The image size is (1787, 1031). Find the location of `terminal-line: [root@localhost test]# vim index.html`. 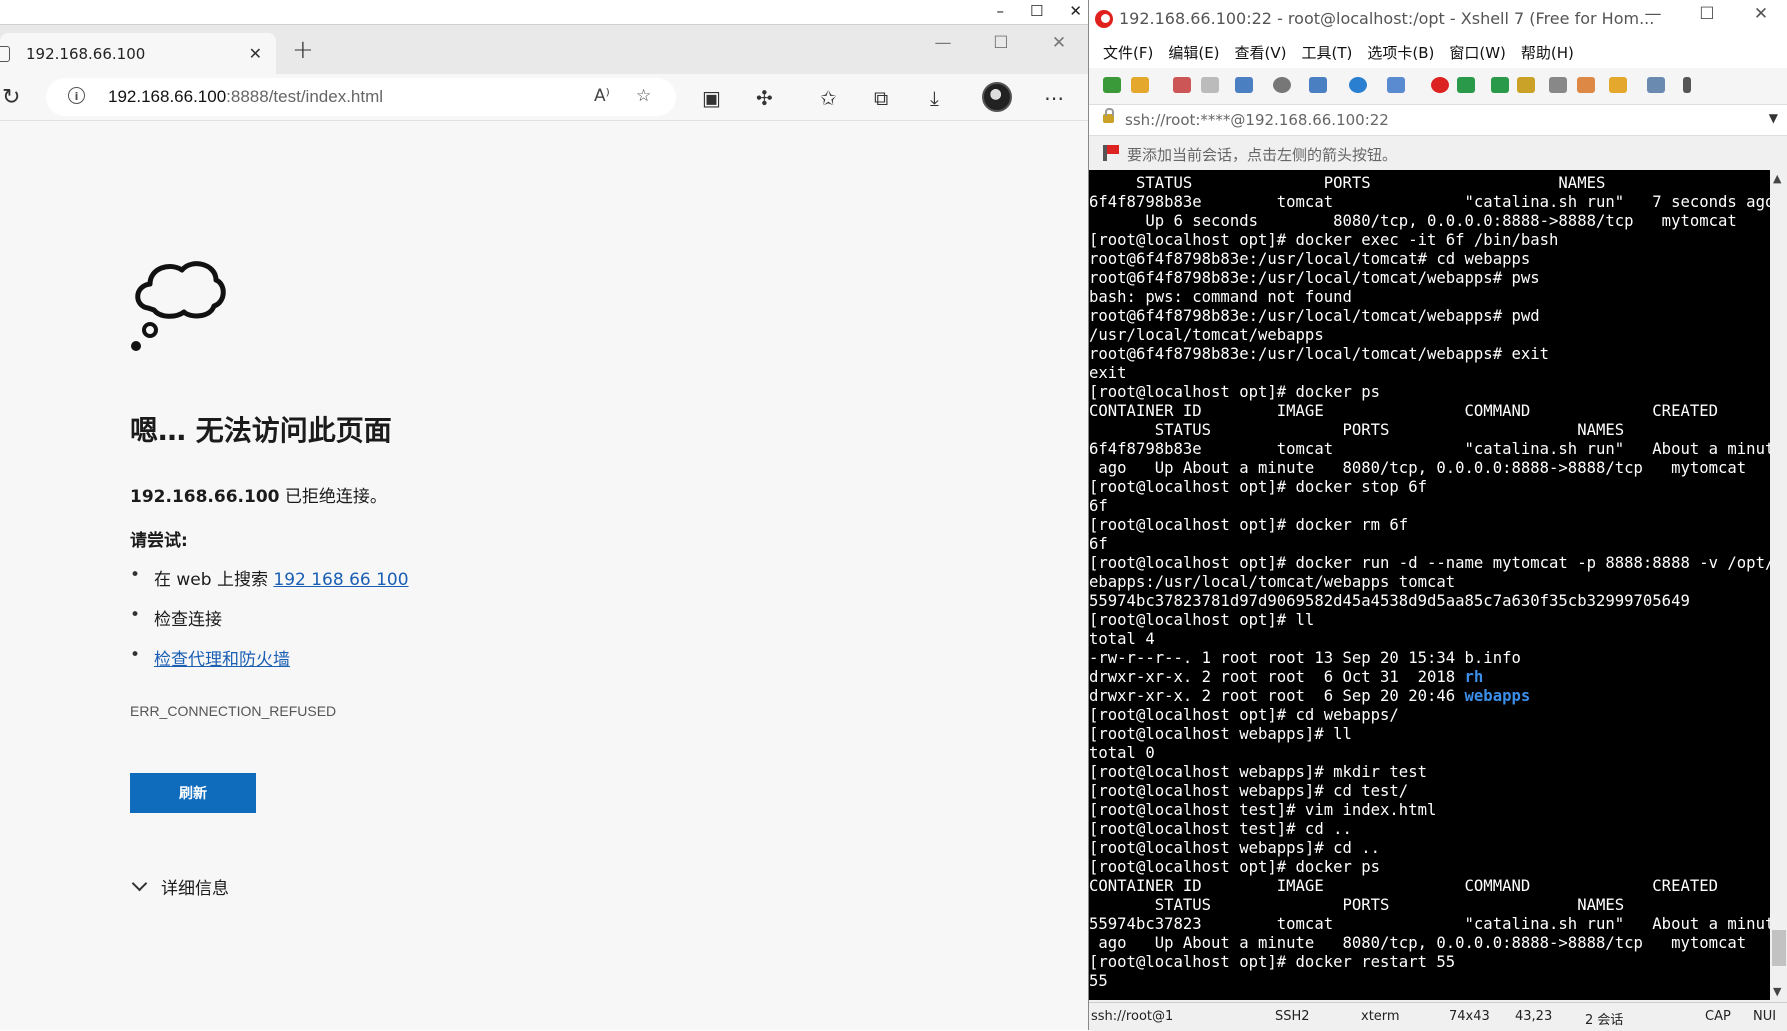

terminal-line: [root@localhost test]# vim index.html is located at coordinates (1263, 810).